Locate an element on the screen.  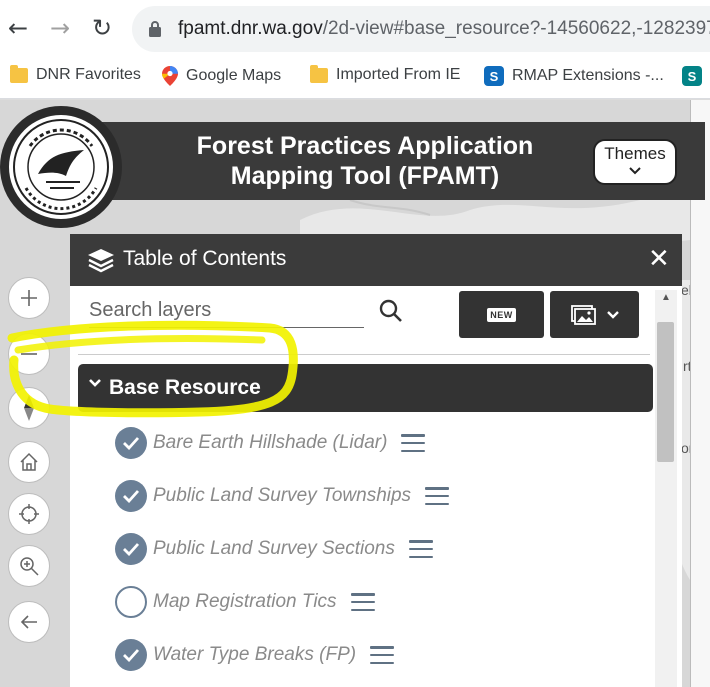
toolbar-divider is located at coordinates (364, 354).